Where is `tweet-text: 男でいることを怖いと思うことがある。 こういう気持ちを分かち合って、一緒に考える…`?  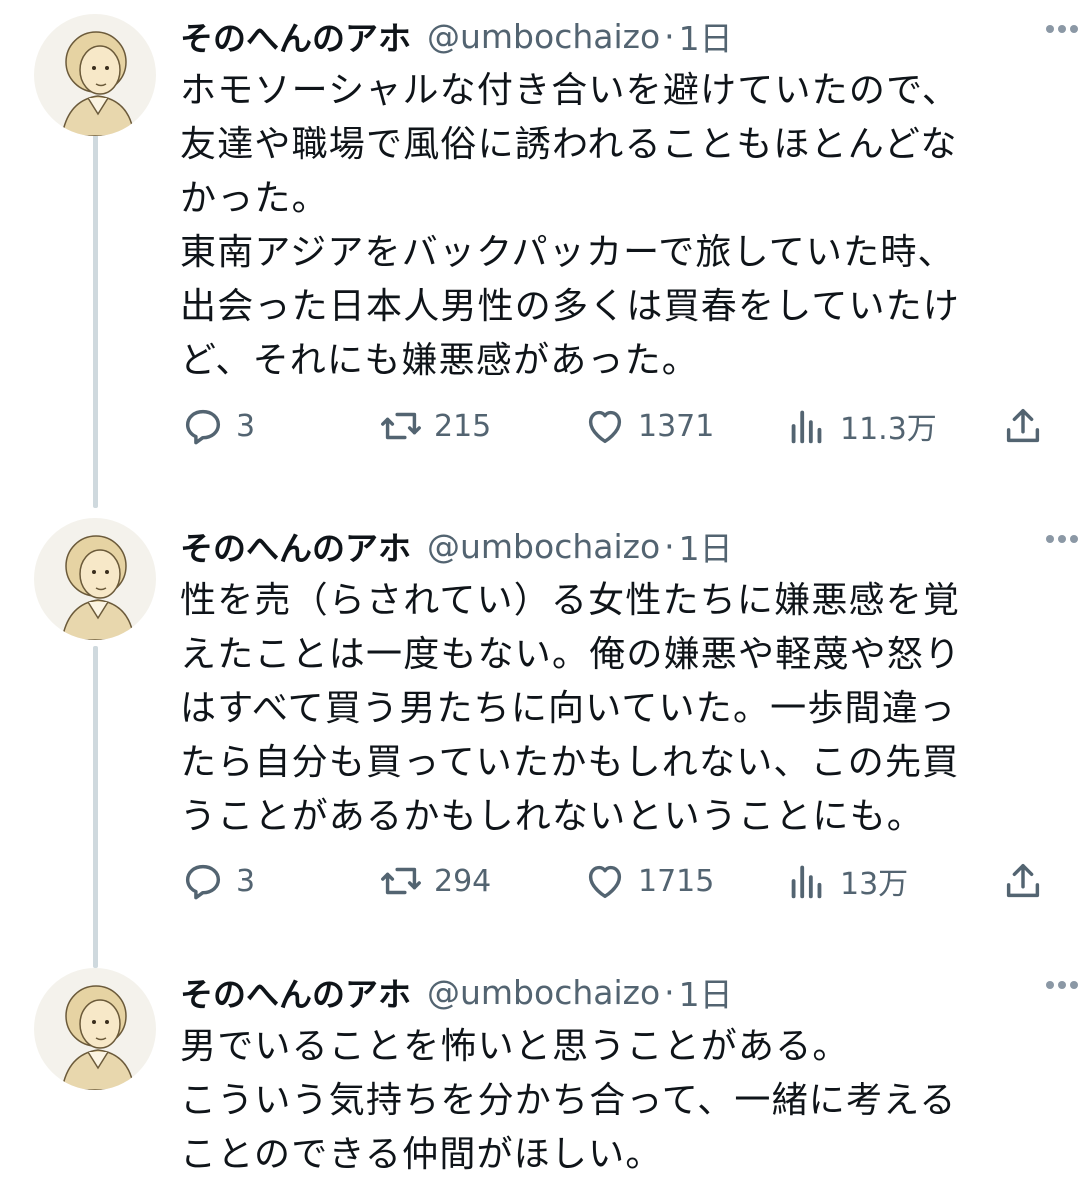 tweet-text: 男でいることを怖いと思うことがある。 こういう気持ちを分かち合って、一緒に考える… is located at coordinates (568, 1100).